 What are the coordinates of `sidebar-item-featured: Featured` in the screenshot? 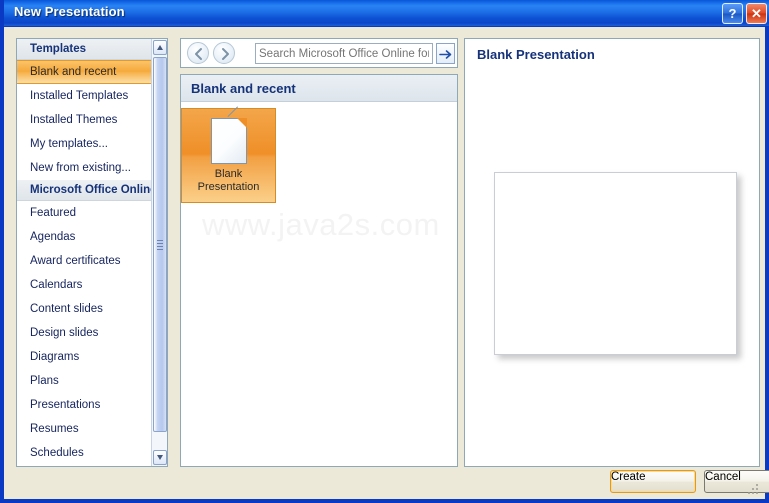 It's located at (92, 213).